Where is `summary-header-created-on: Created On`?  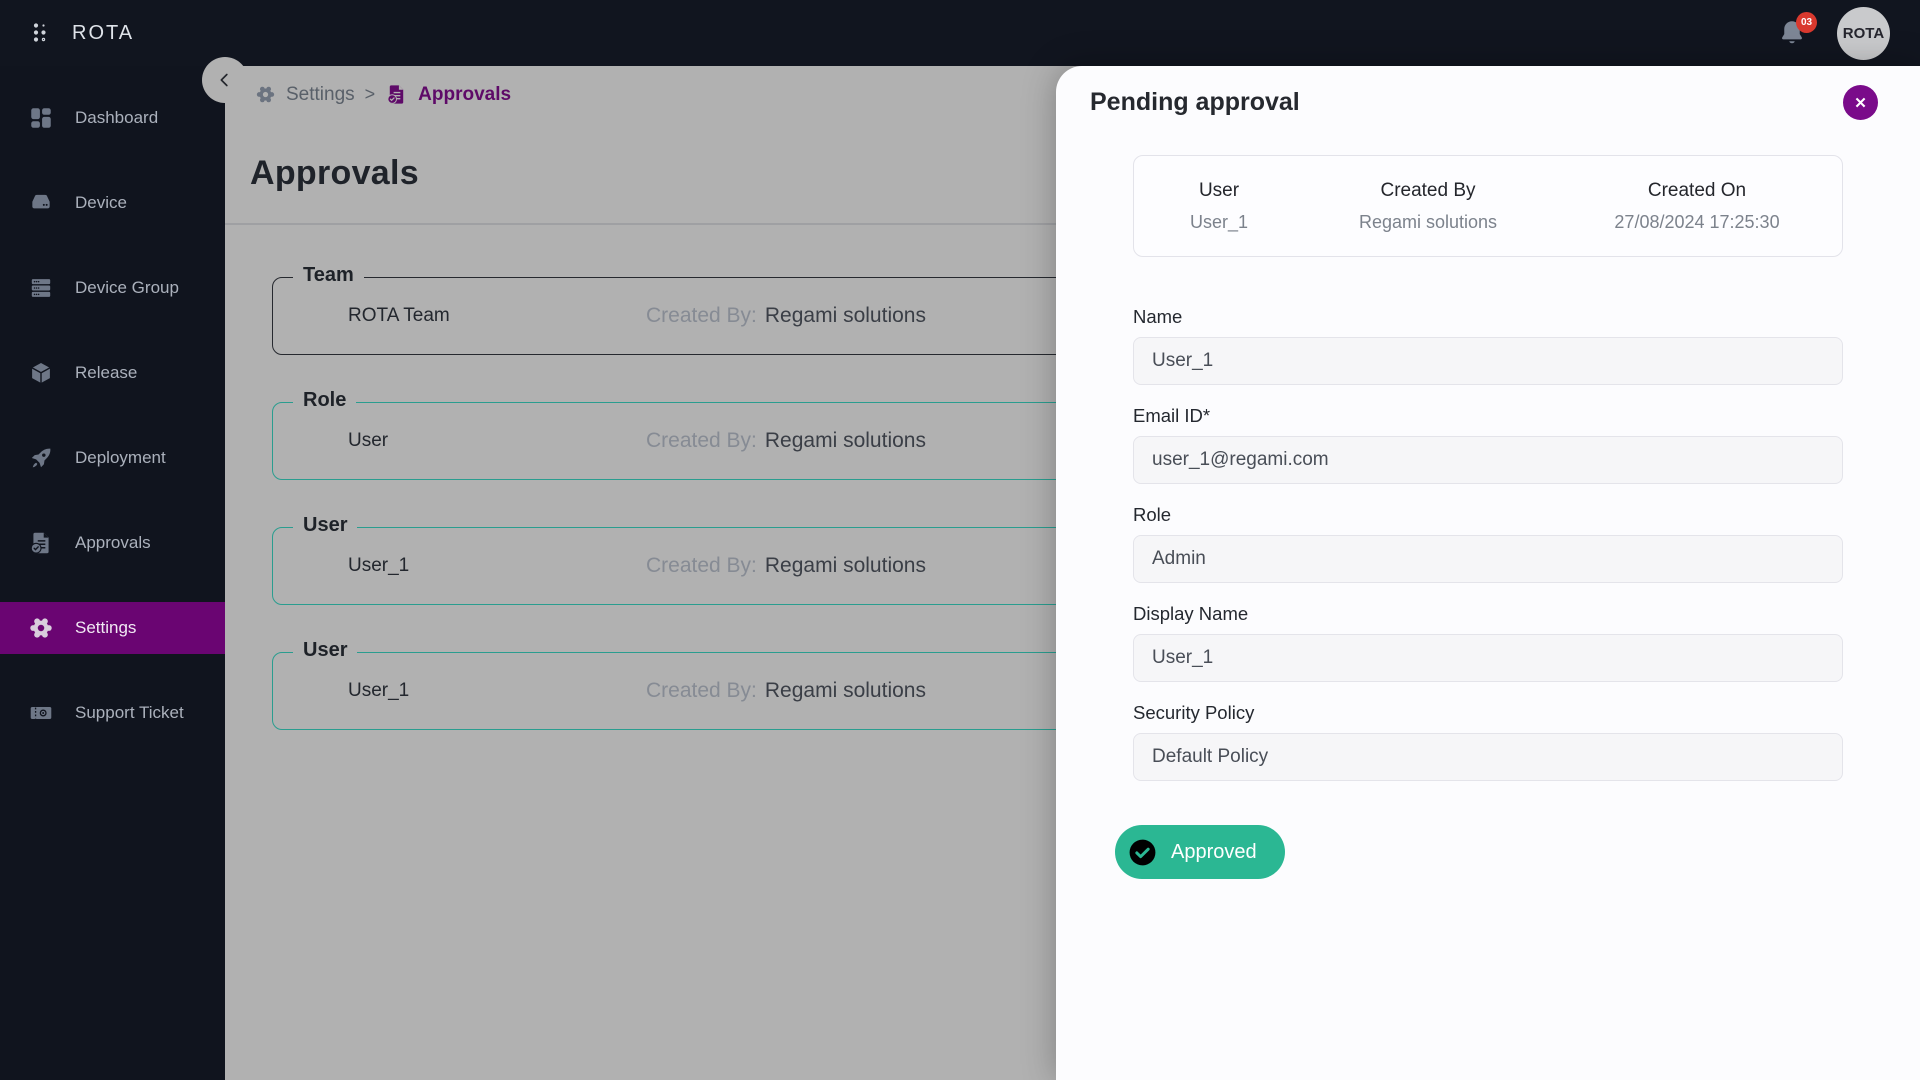
summary-header-created-on: Created On is located at coordinates (1697, 190).